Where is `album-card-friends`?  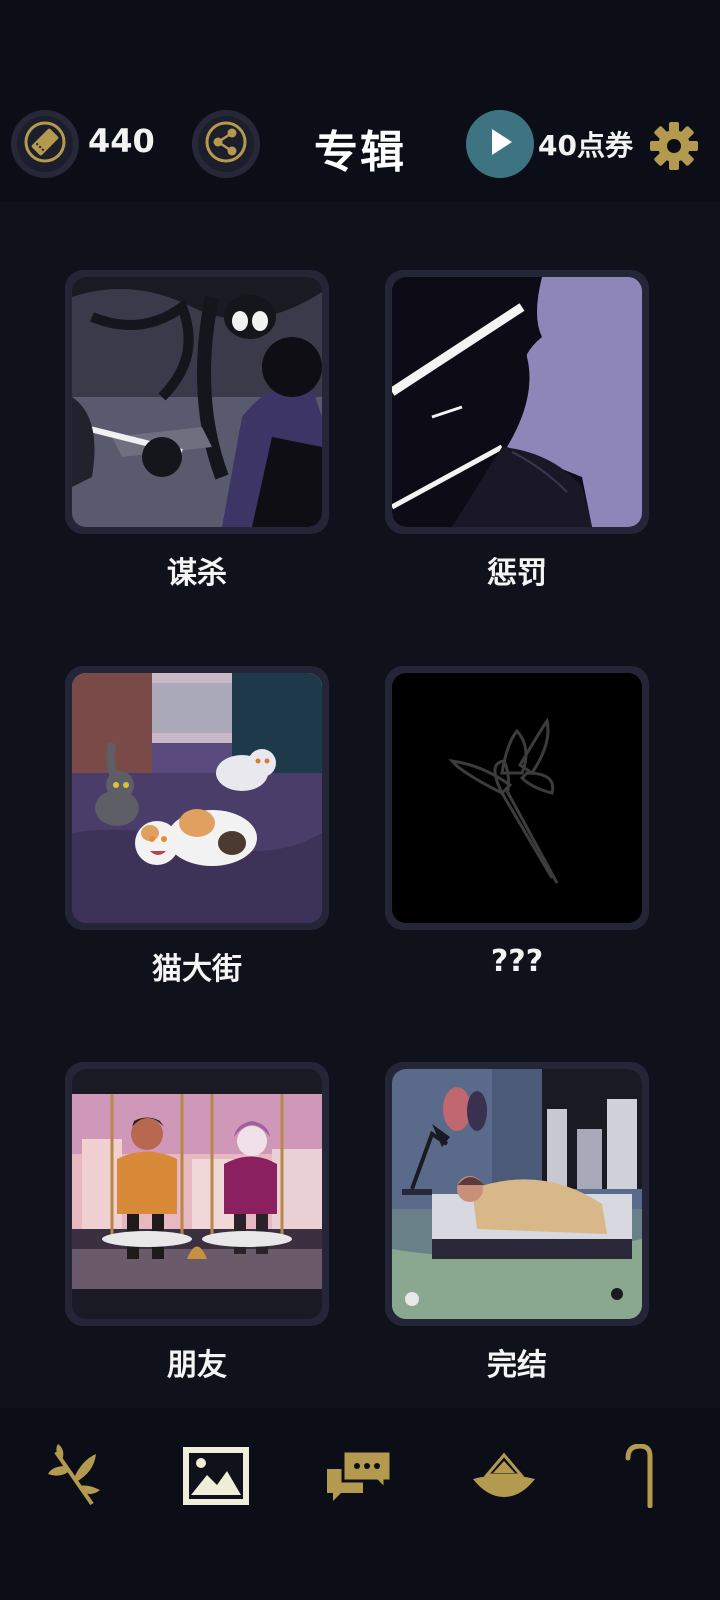
album-card-friends is located at coordinates (197, 1194).